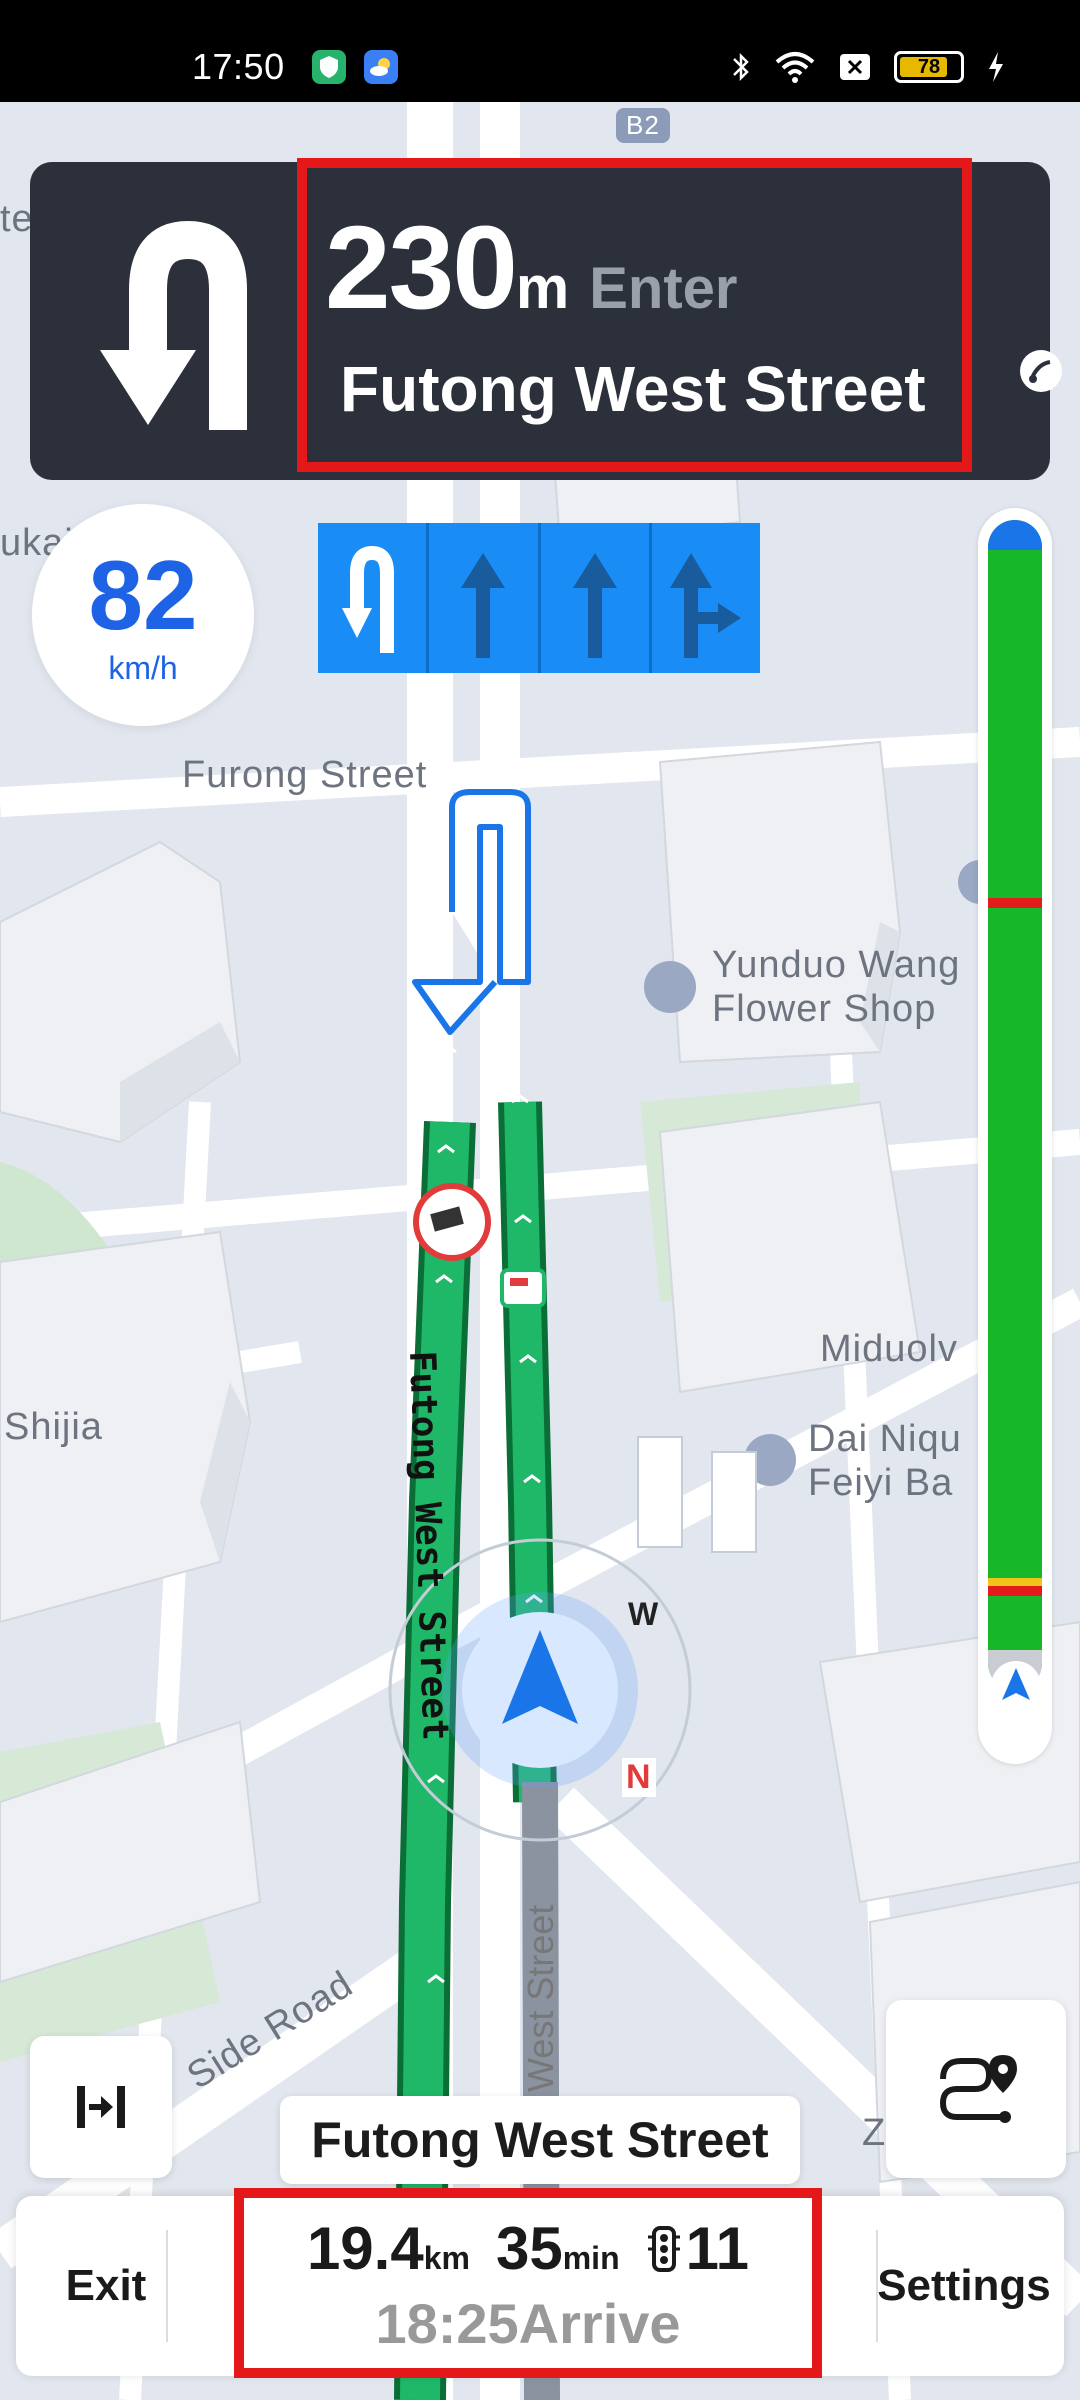 The width and height of the screenshot is (1080, 2400). Describe the element at coordinates (644, 1614) in the screenshot. I see `compass-w: W` at that location.